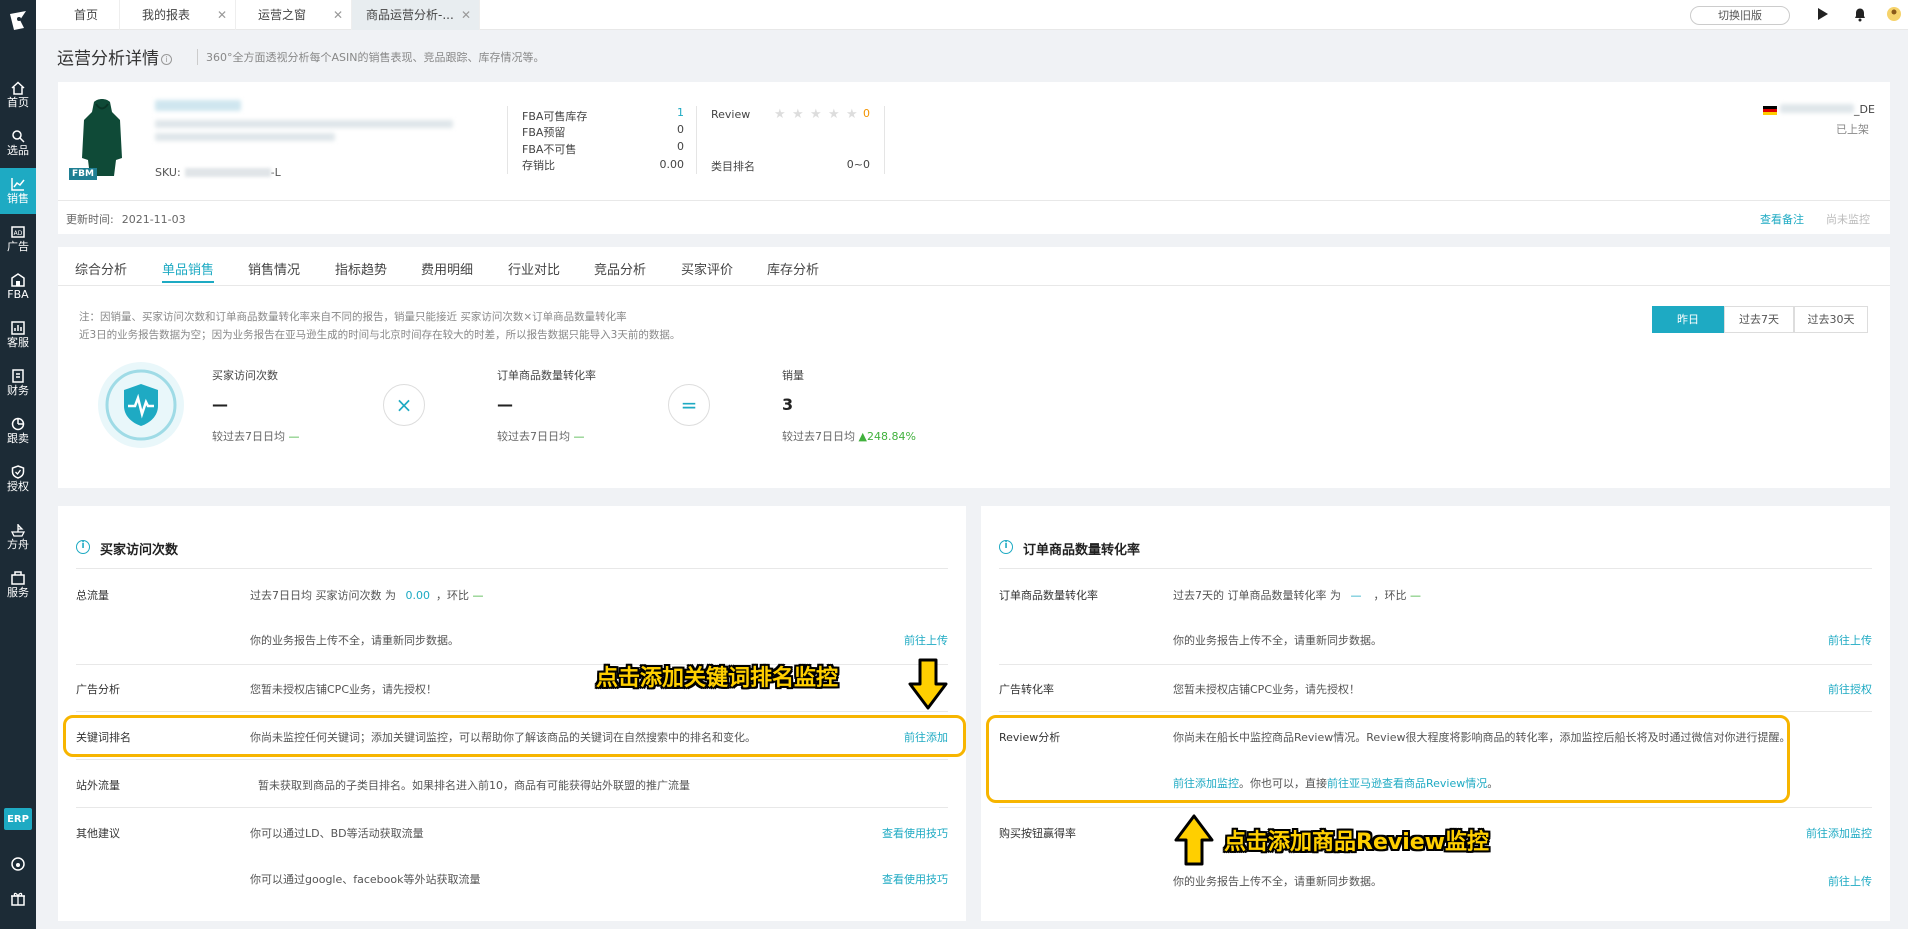  What do you see at coordinates (98, 689) in the screenshot?
I see `ad-analysis-label: 广告分析` at bounding box center [98, 689].